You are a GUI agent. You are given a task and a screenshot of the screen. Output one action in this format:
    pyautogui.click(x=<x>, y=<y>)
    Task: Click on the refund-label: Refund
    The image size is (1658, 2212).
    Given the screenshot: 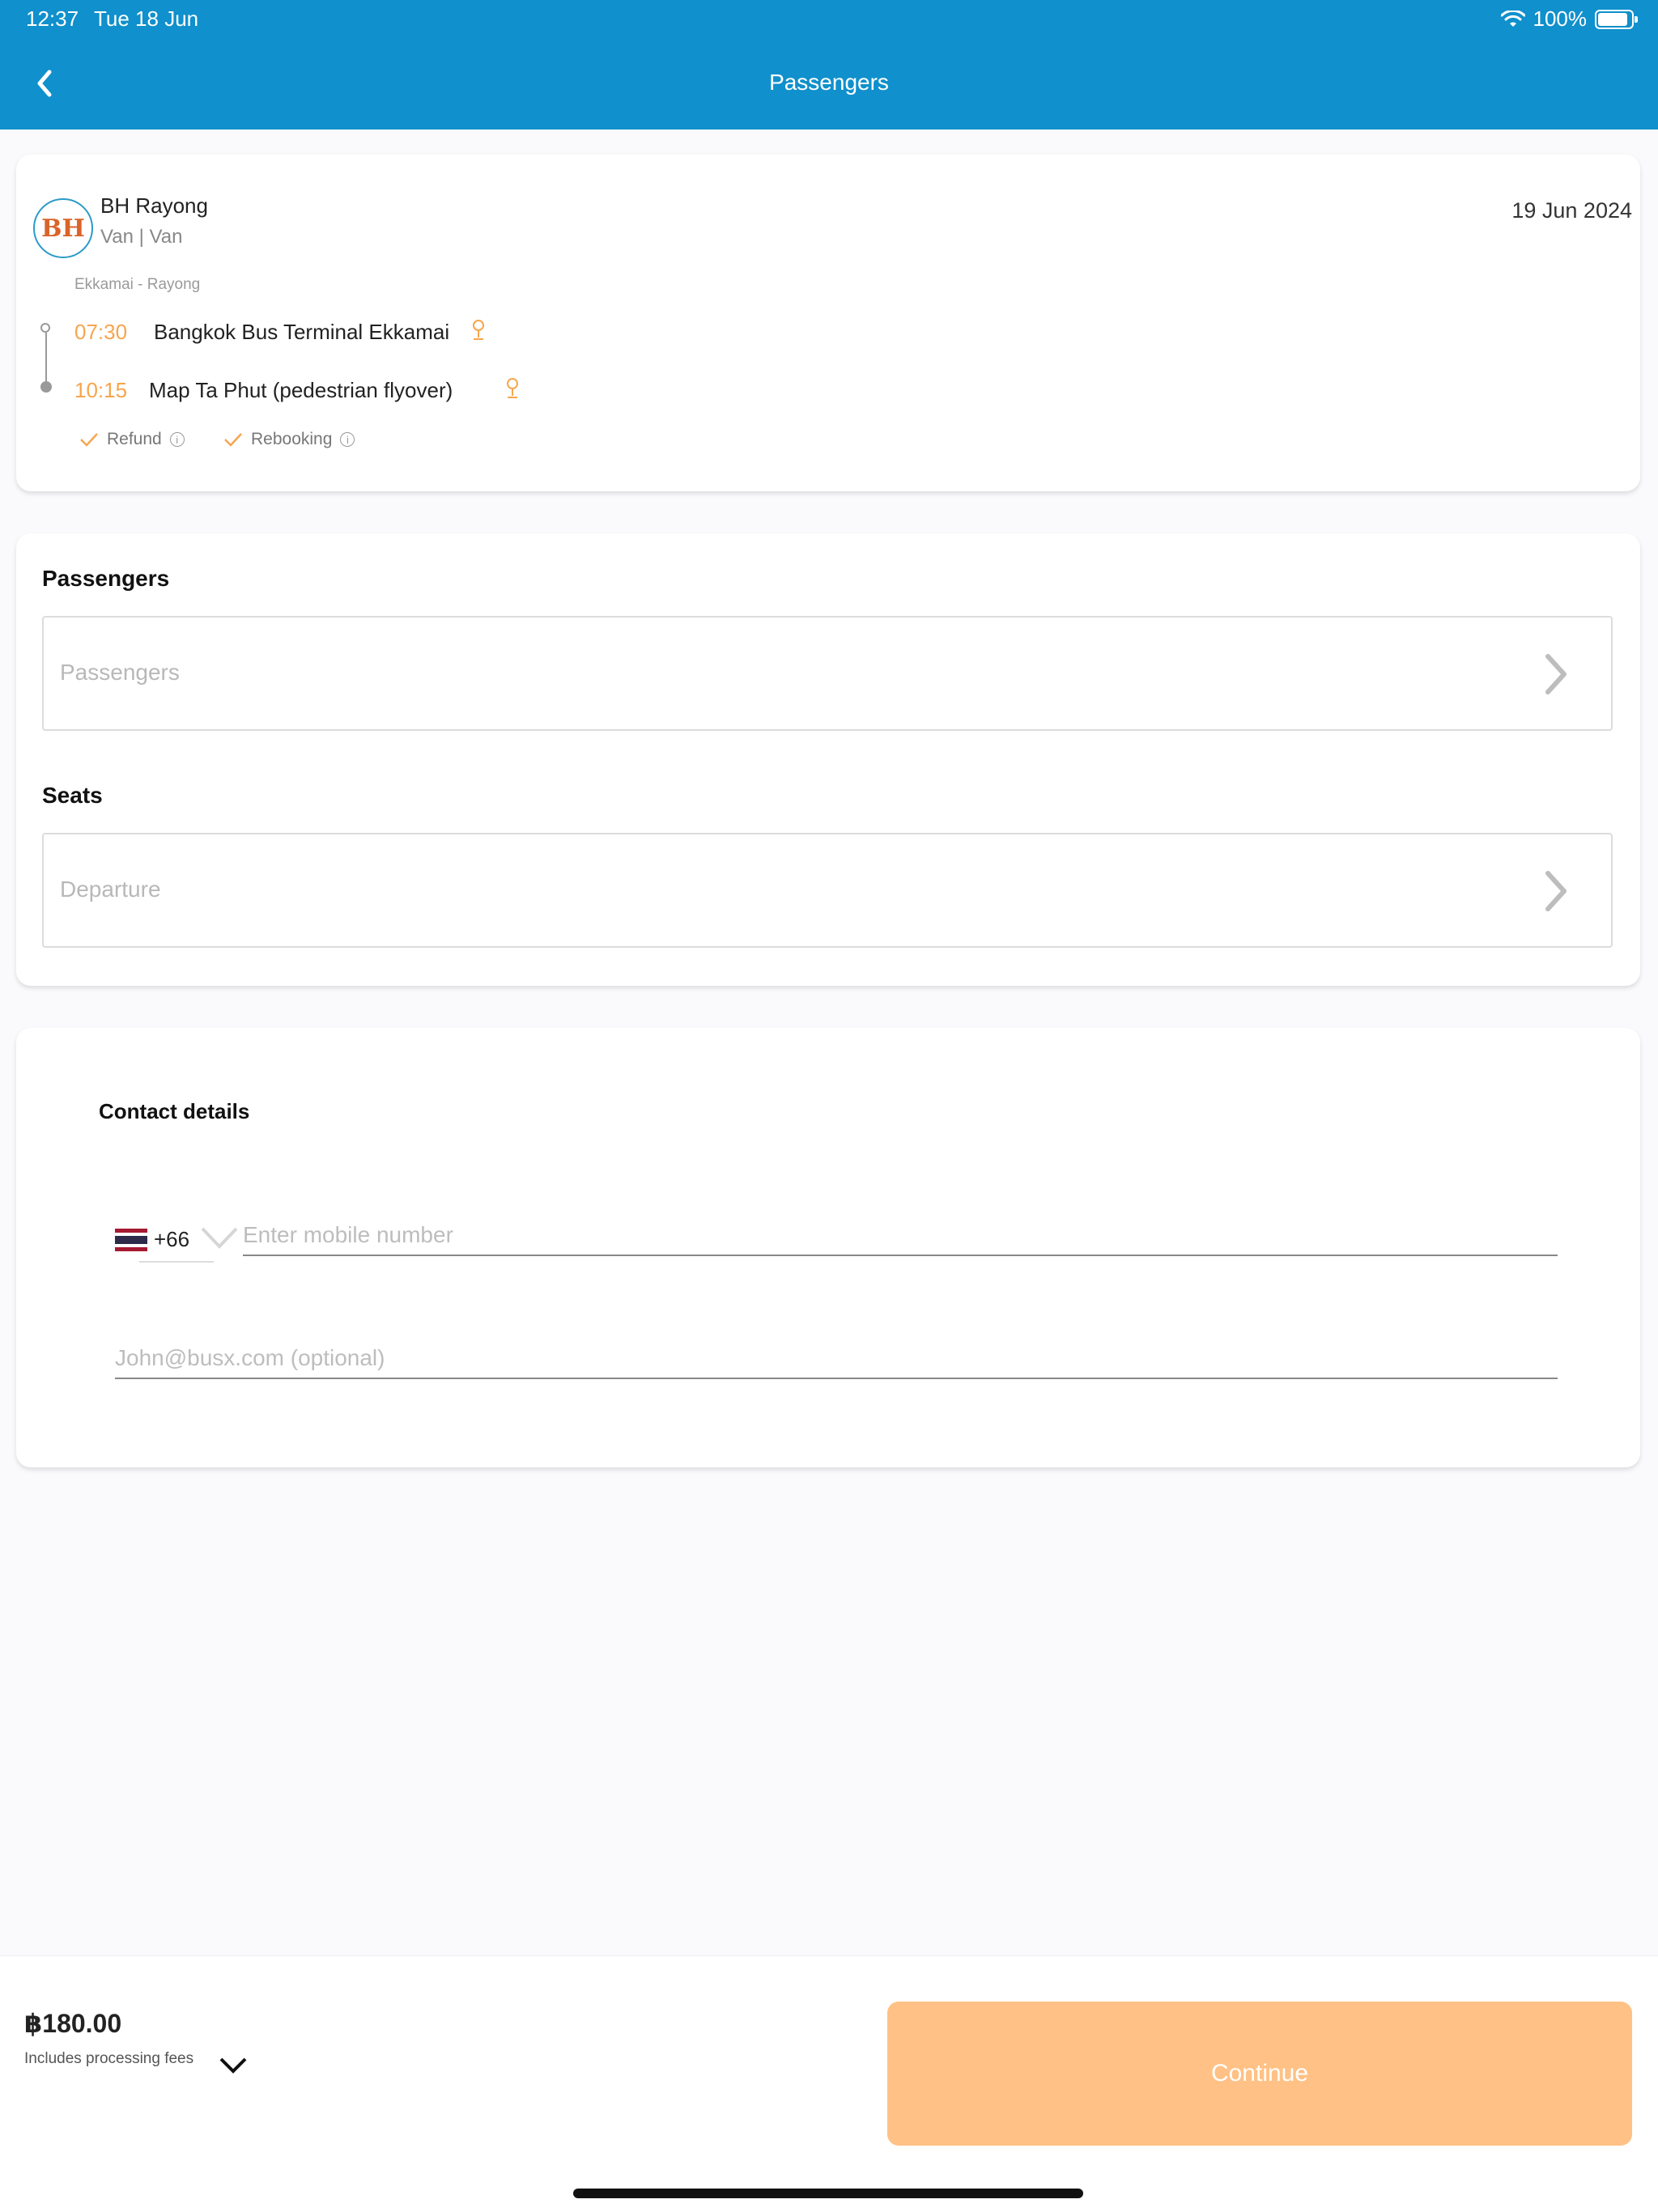 What is the action you would take?
    pyautogui.click(x=134, y=439)
    